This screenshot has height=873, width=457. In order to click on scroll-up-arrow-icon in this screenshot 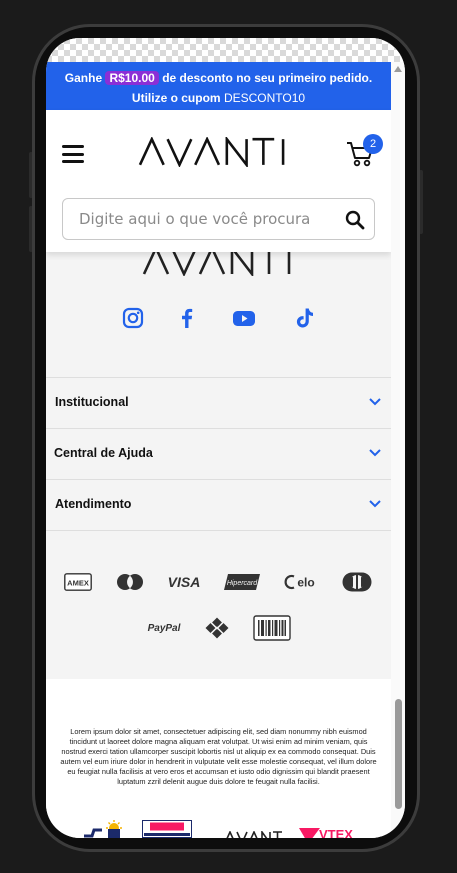, I will do `click(398, 69)`.